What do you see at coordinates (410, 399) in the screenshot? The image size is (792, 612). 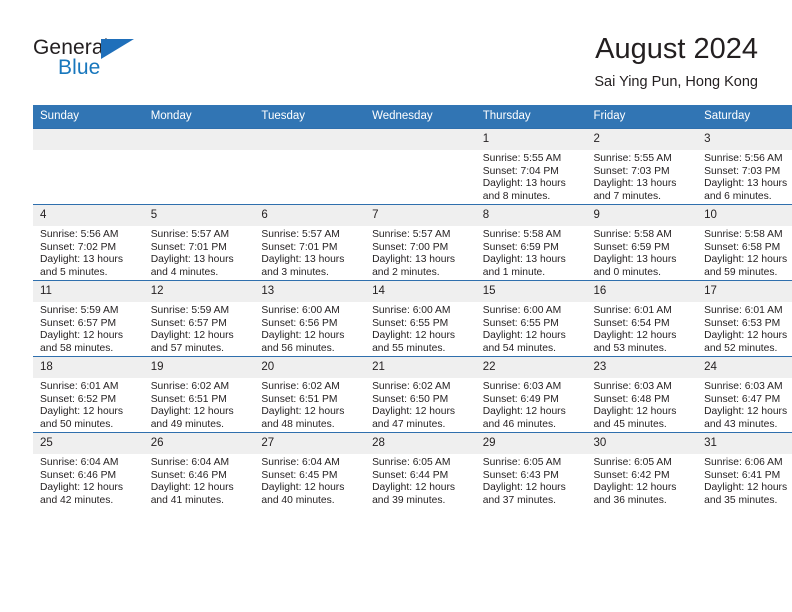 I see `sunset-text: Sunset: 6:50 PM` at bounding box center [410, 399].